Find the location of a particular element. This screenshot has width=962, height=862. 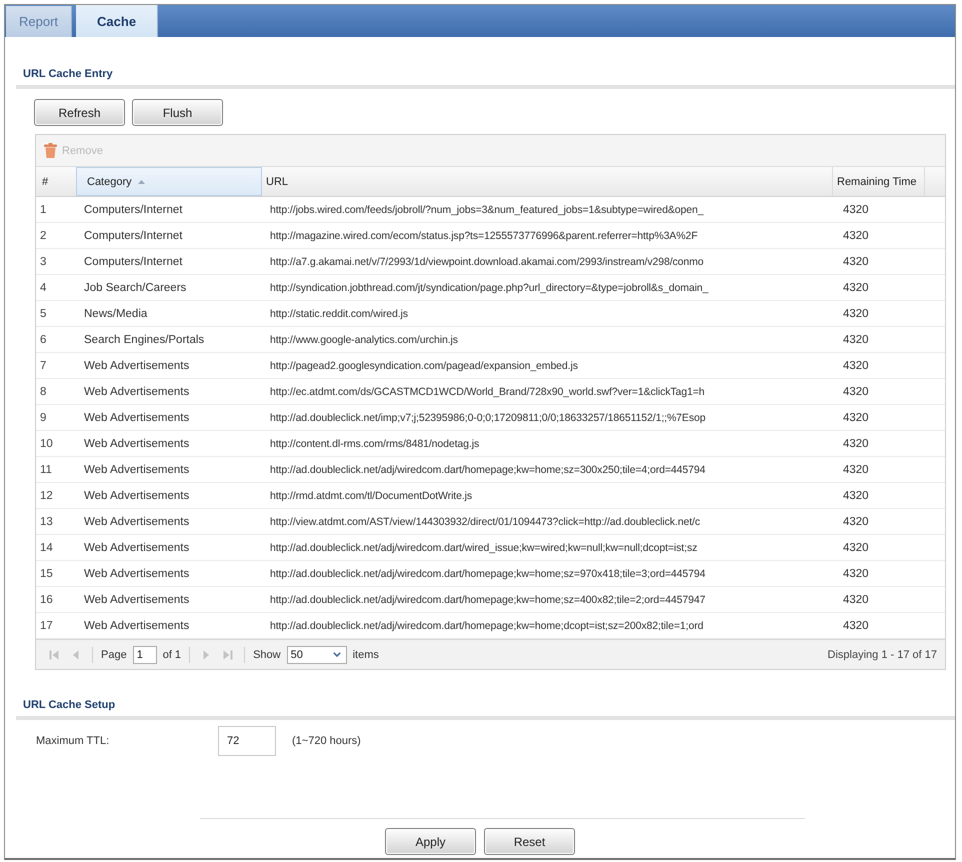

url-cell-text: http://ad.doubleclick.net/adj/wiredcom.dart/wired_issue;kw=wired;kw=null;kw=null;dcopt=ist;sz is located at coordinates (483, 548).